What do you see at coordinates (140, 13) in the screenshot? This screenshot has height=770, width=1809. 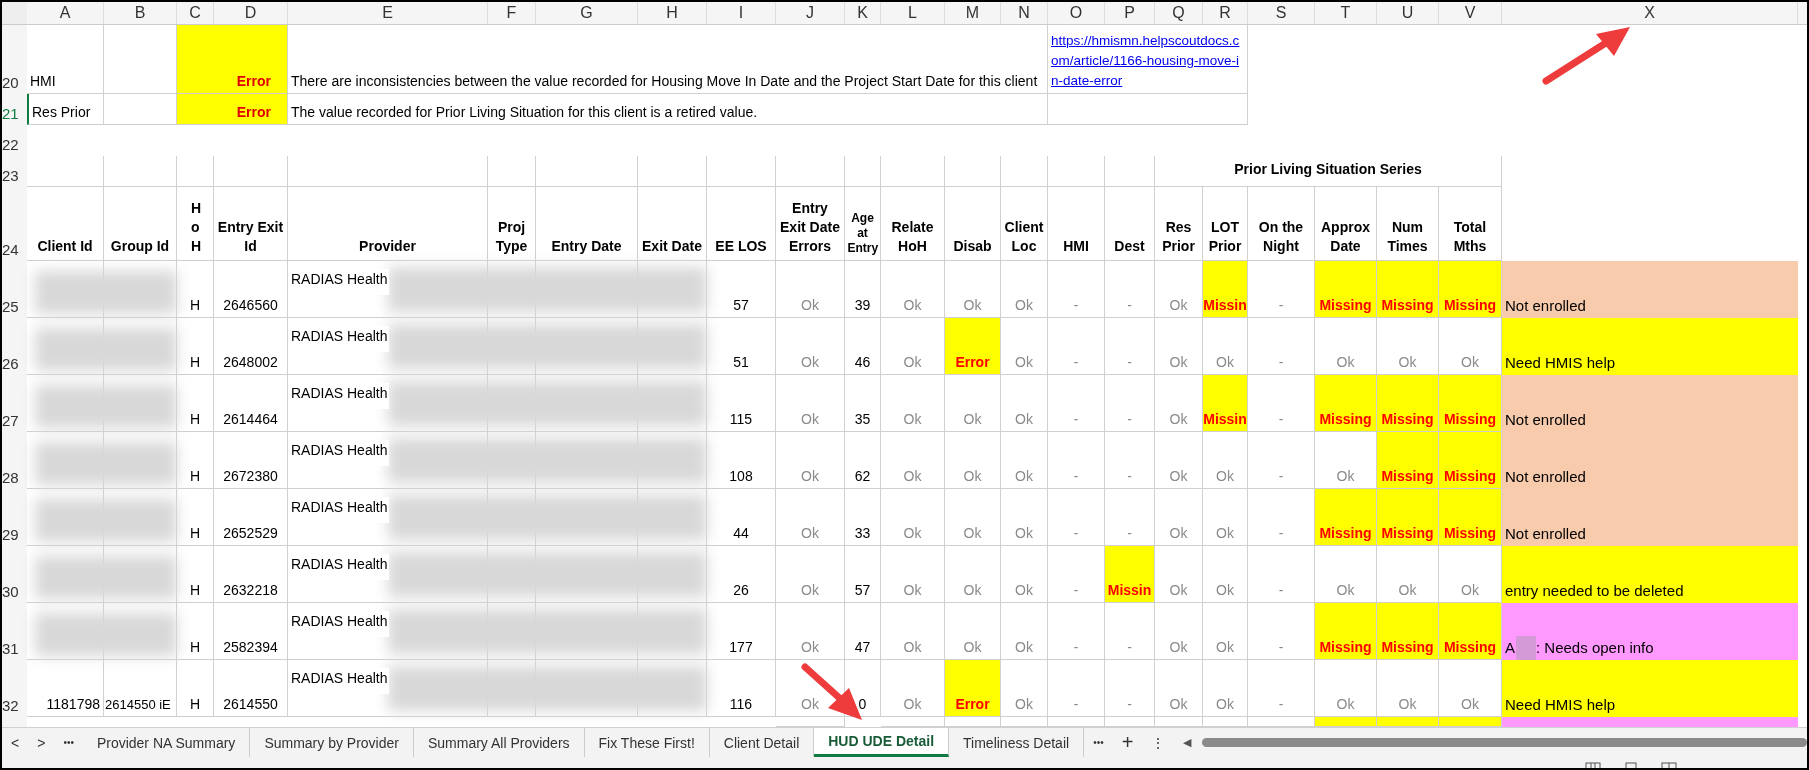 I see `column-header: B` at bounding box center [140, 13].